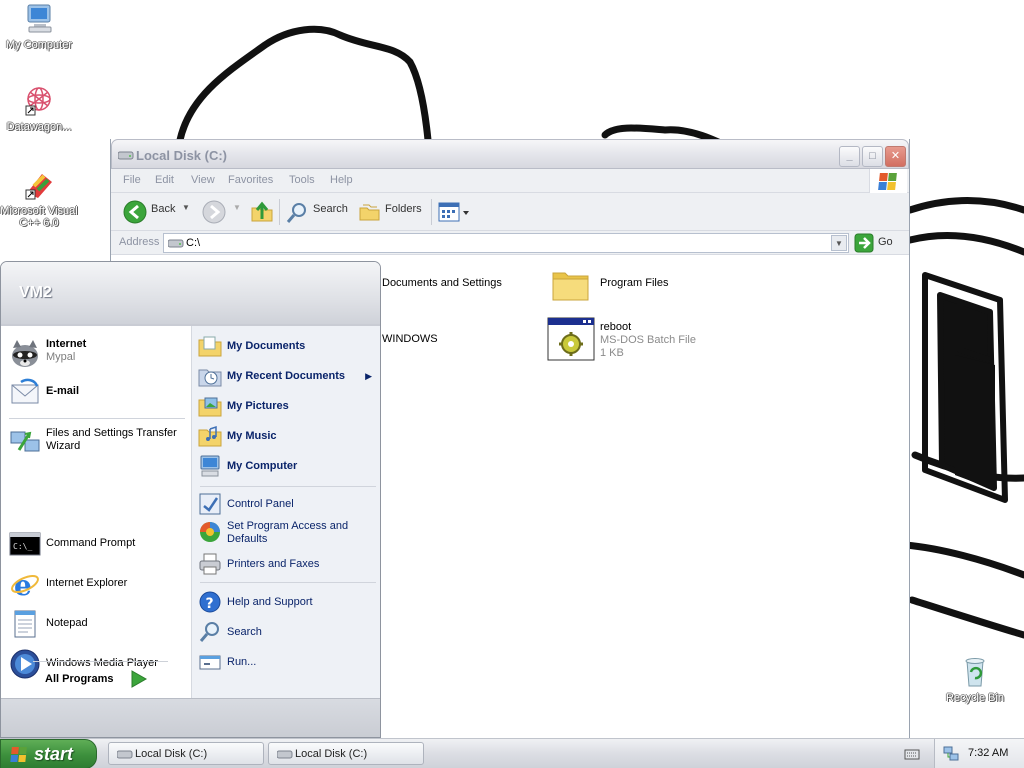 The width and height of the screenshot is (1024, 768). I want to click on all-programs-button: All Programs, so click(105, 679).